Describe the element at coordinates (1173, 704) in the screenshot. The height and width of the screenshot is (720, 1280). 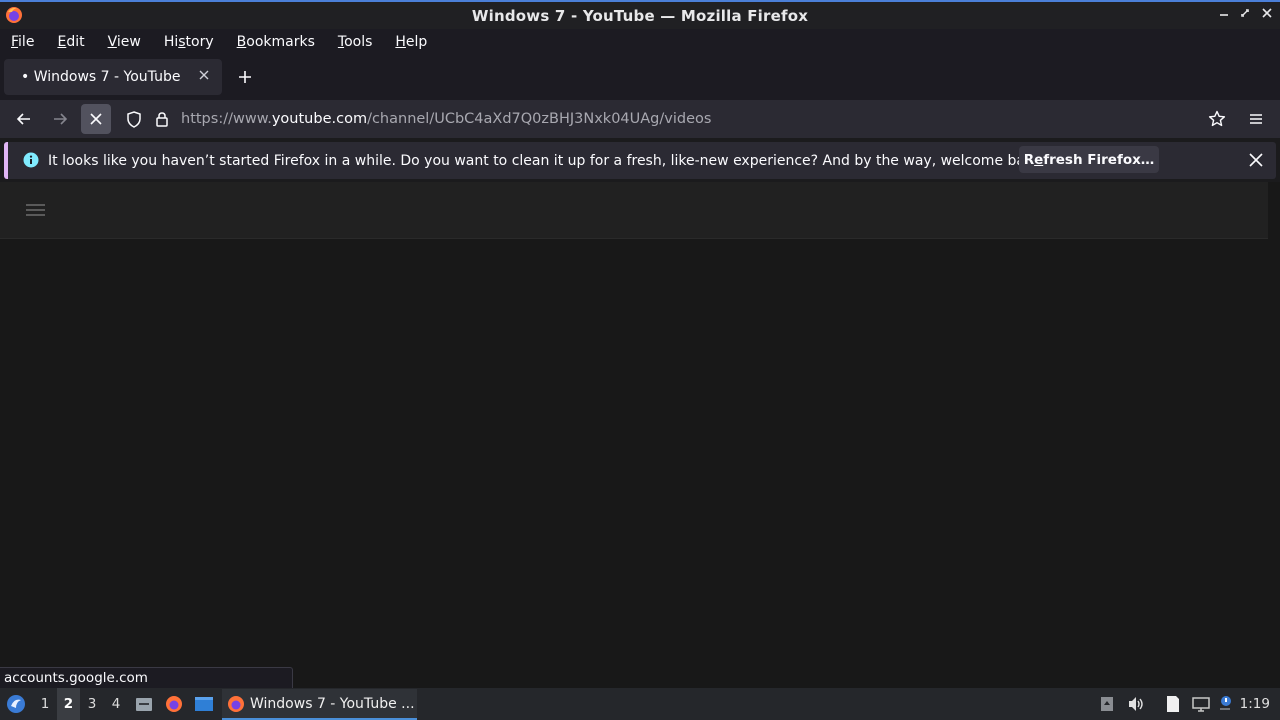
I see `clipboard-icon` at that location.